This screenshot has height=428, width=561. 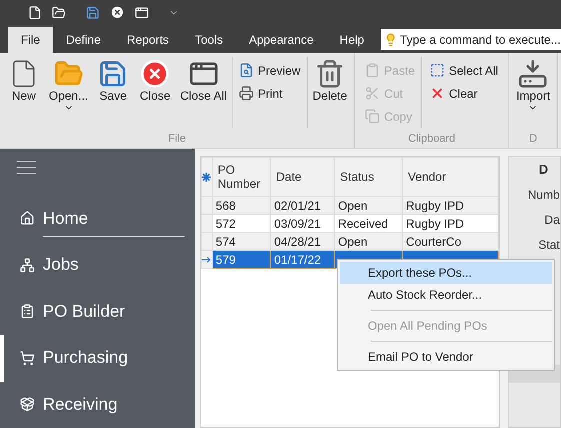 What do you see at coordinates (544, 195) in the screenshot?
I see `field-label: Numb` at bounding box center [544, 195].